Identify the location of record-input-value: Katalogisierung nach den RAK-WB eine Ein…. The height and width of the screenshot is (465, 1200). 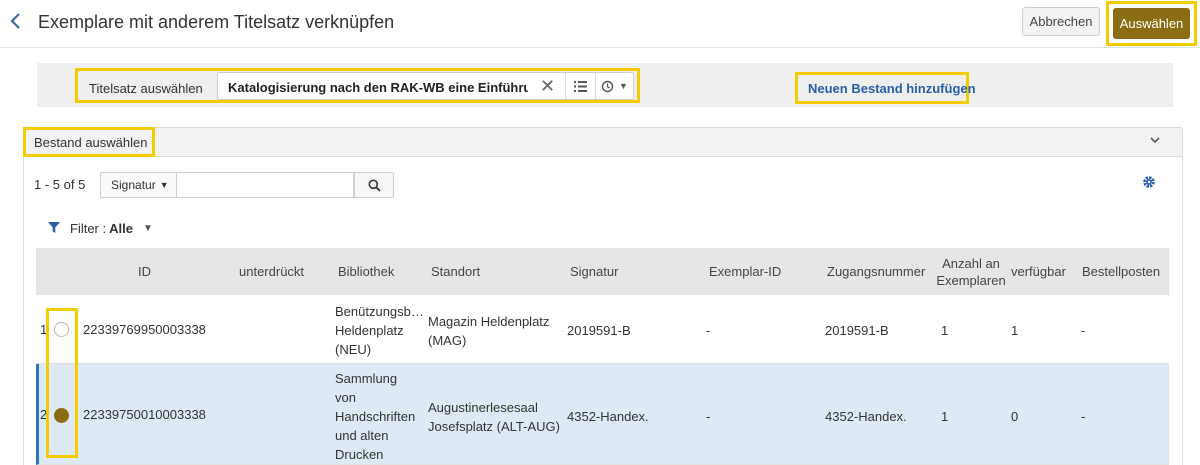
(378, 87).